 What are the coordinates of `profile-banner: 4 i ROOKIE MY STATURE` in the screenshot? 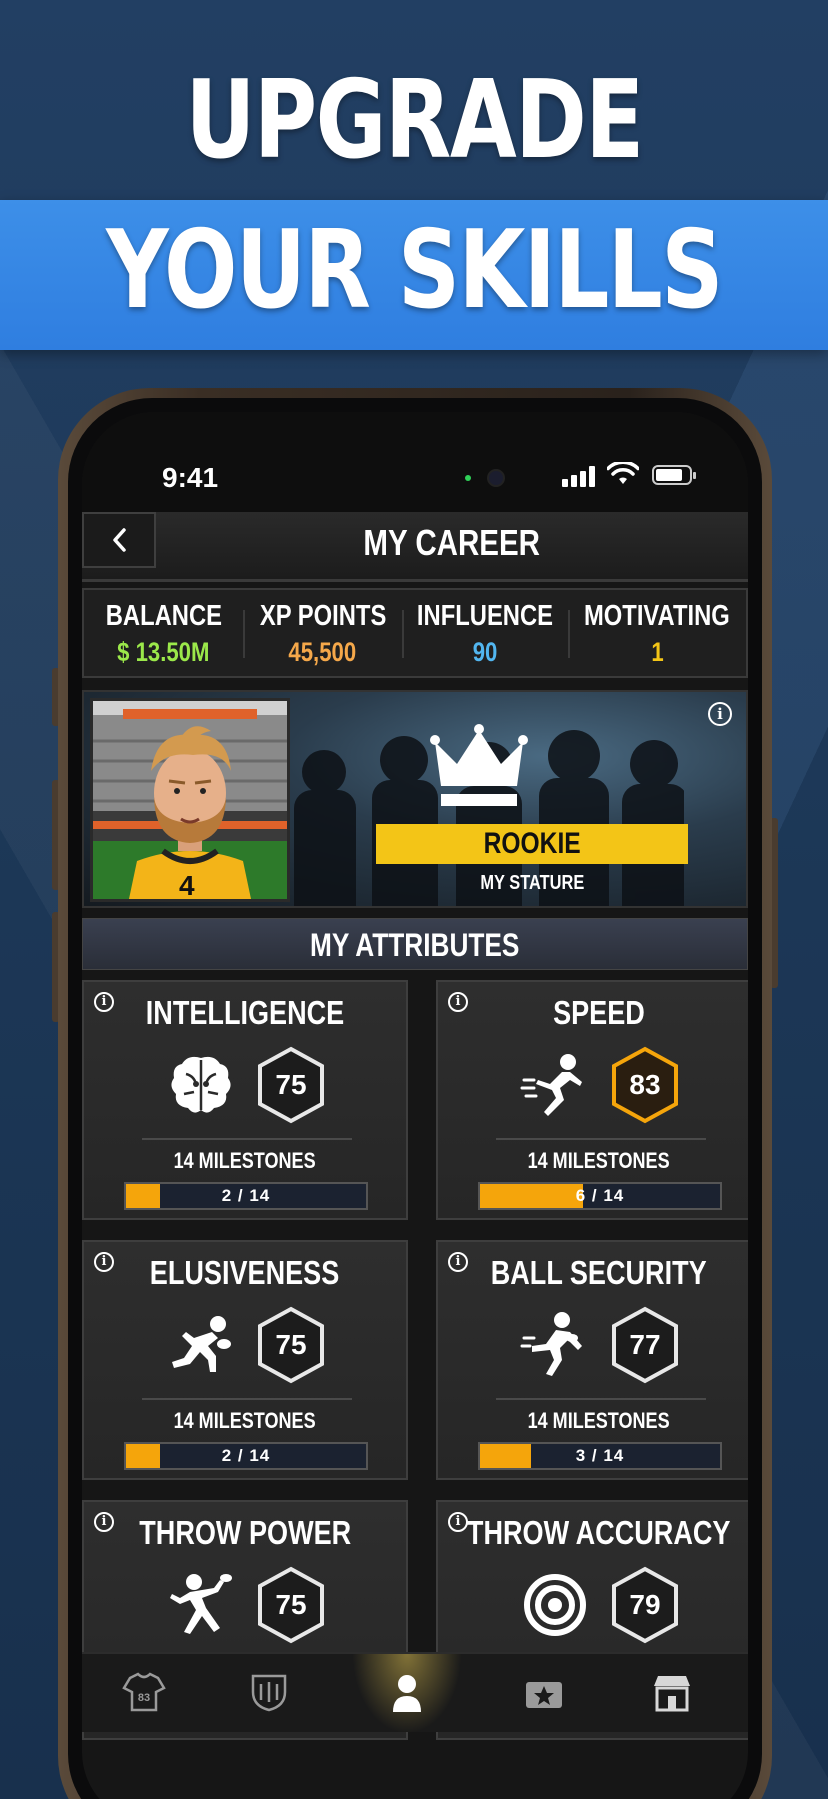 It's located at (415, 799).